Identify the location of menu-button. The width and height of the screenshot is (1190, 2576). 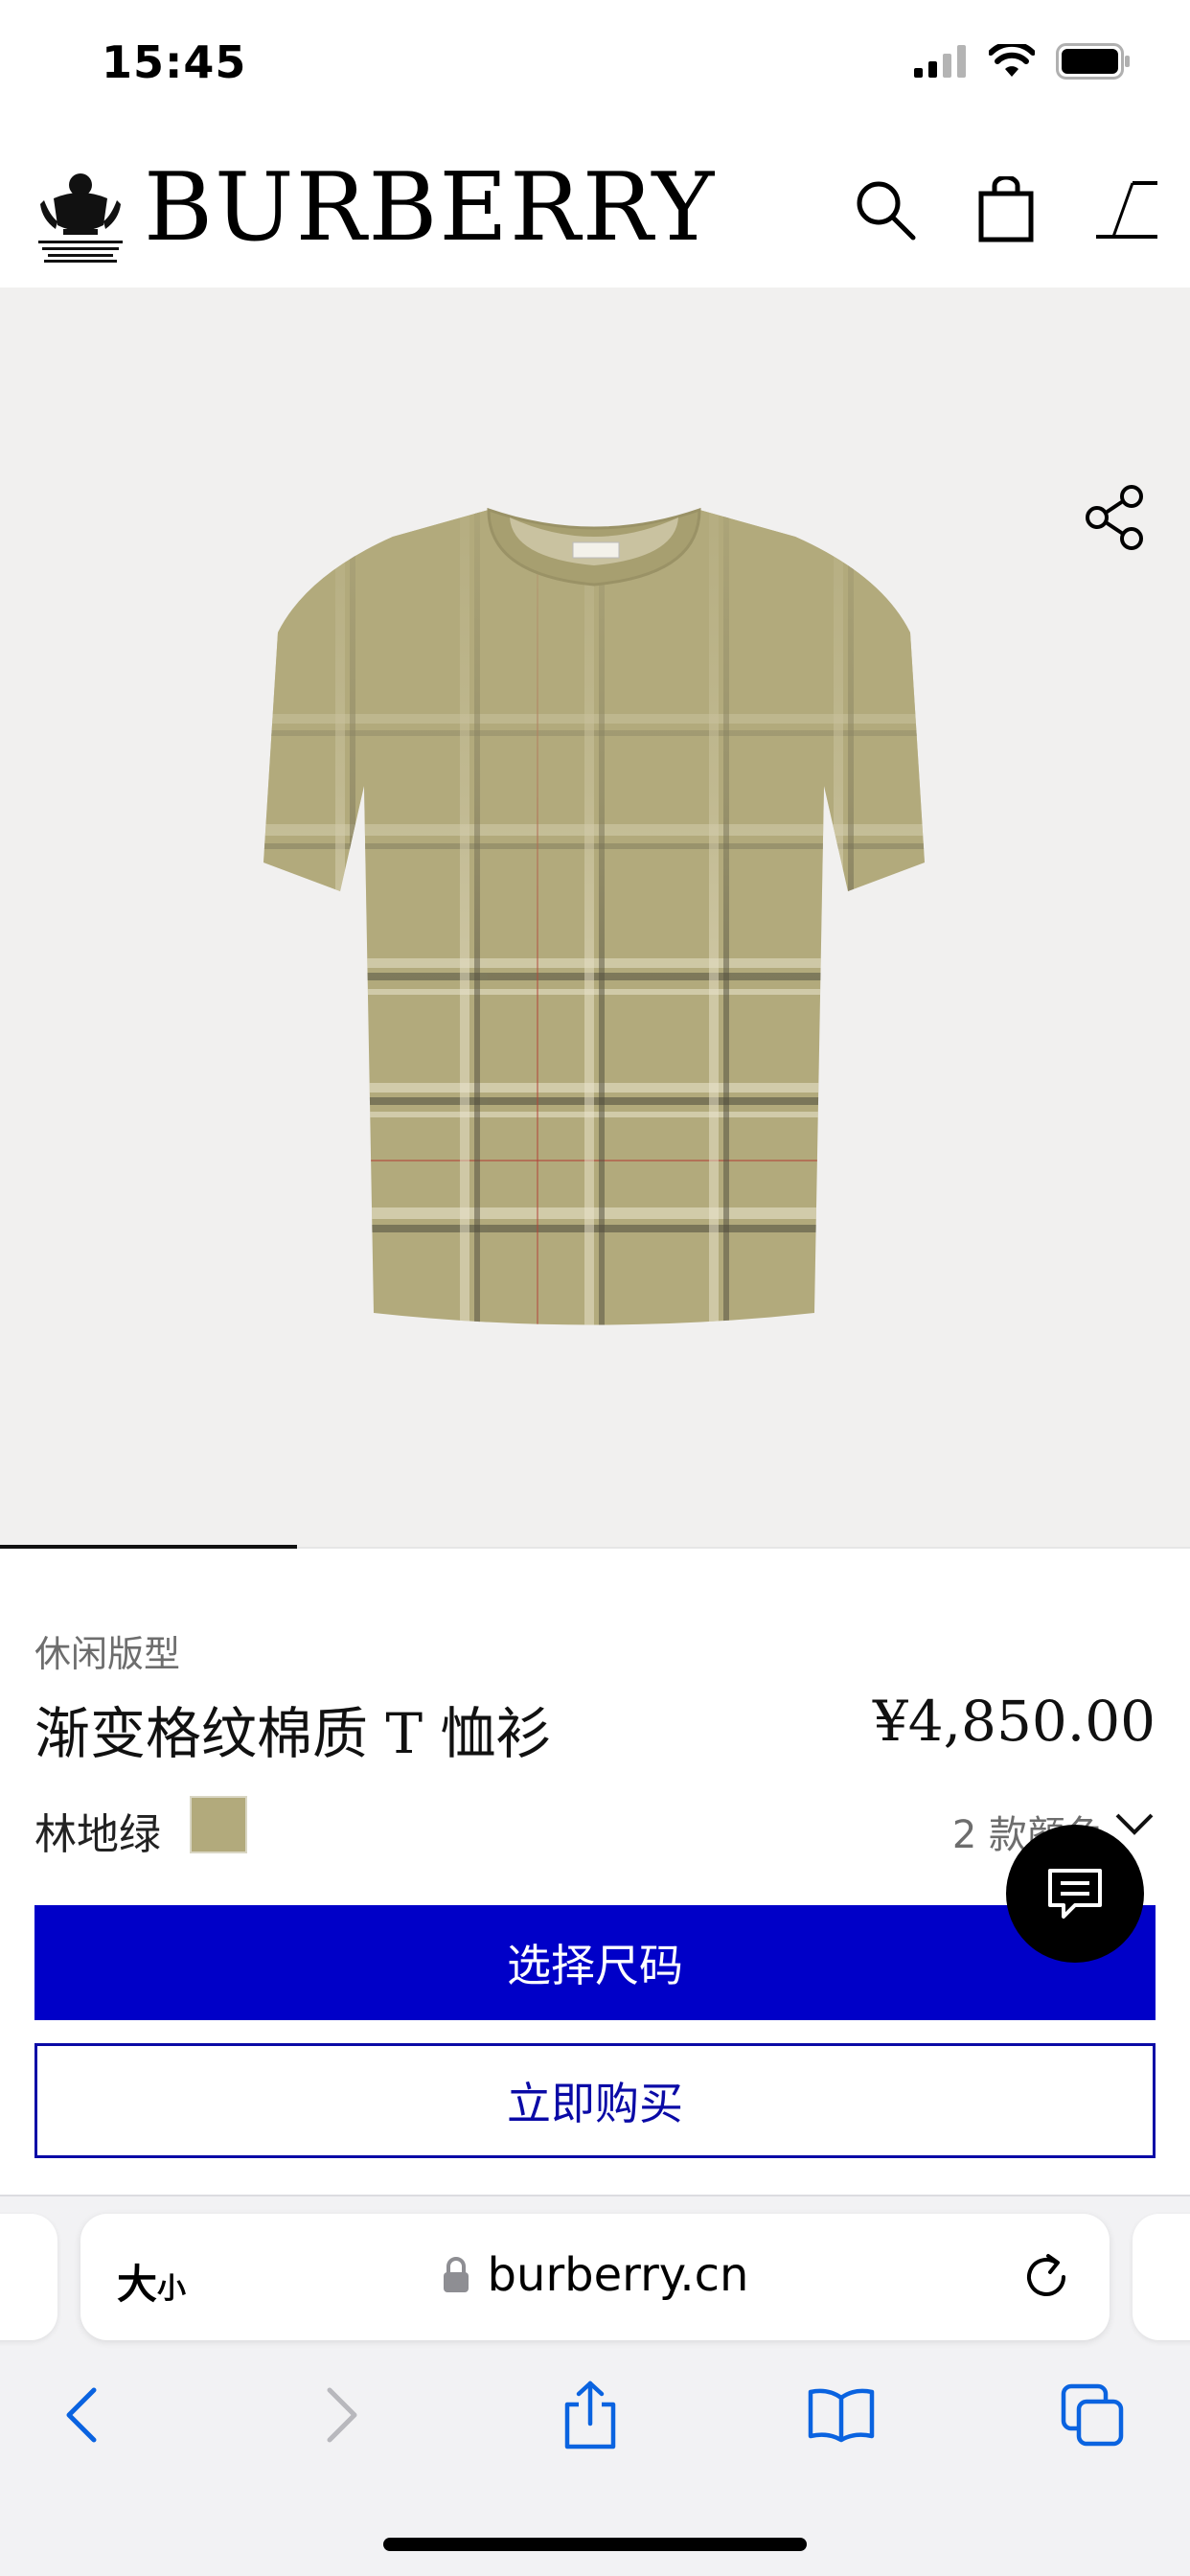
(1127, 210).